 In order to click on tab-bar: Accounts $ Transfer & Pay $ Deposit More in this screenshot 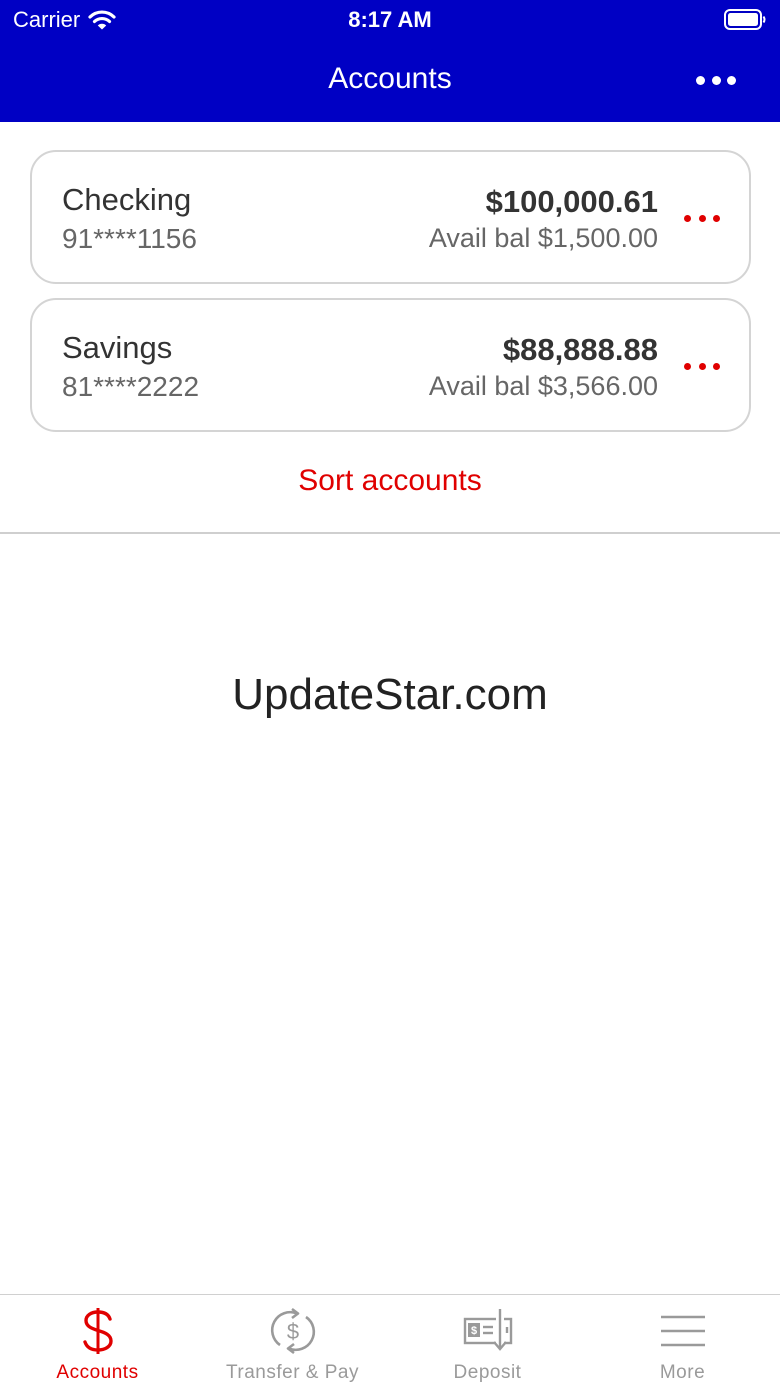, I will do `click(390, 1340)`.